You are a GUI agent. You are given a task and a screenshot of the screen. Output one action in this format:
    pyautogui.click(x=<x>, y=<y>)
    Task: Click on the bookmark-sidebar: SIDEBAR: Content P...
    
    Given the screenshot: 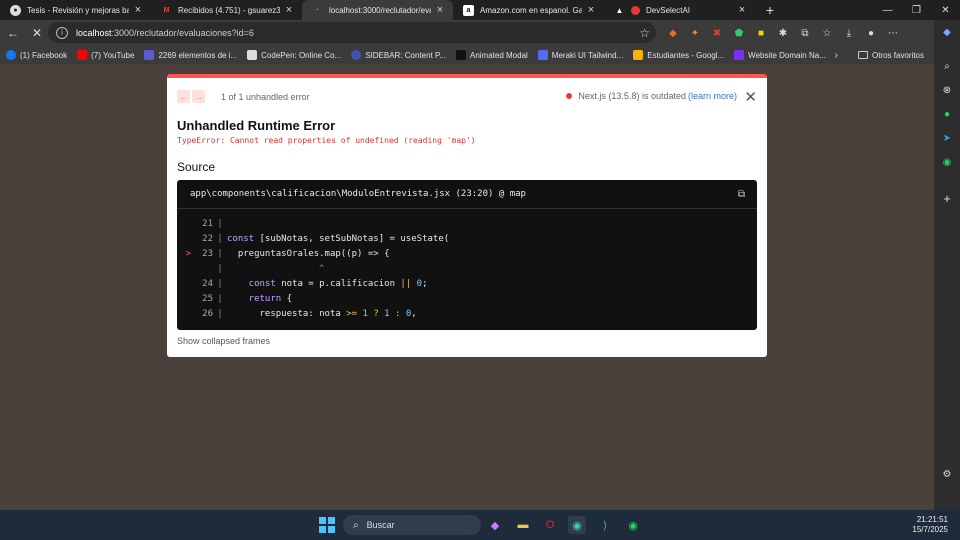 What is the action you would take?
    pyautogui.click(x=398, y=55)
    